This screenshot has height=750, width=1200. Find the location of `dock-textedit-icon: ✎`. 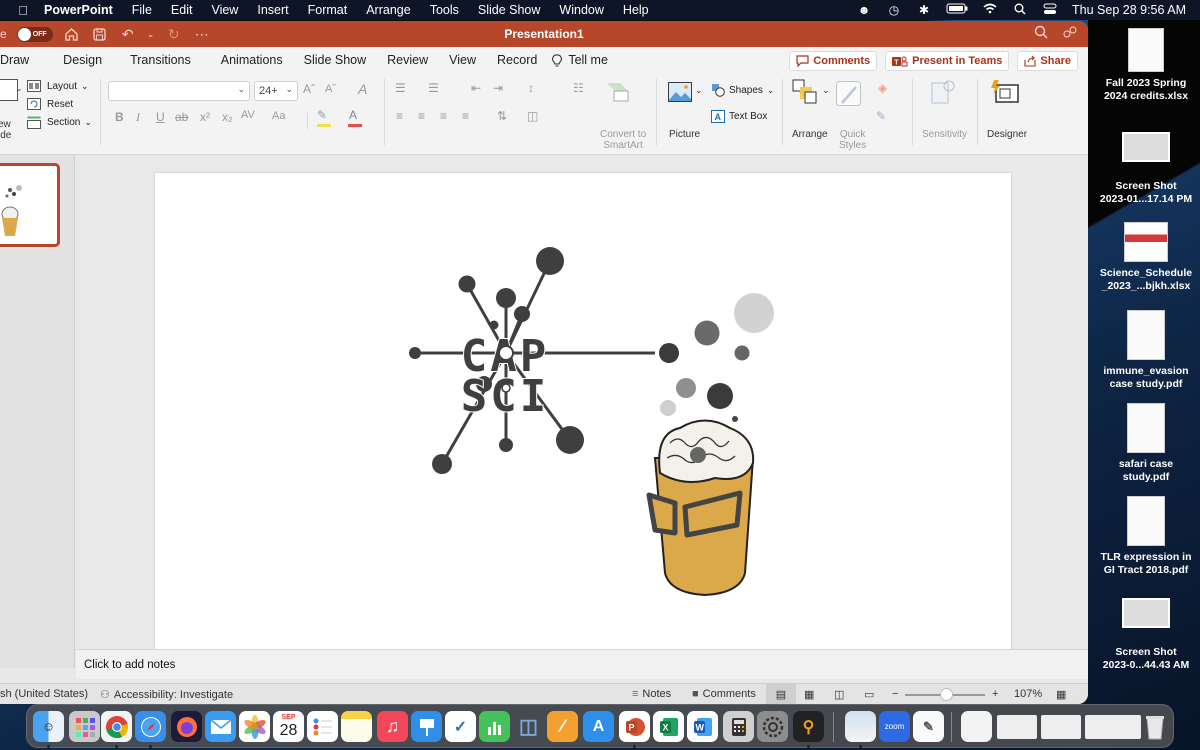

dock-textedit-icon: ✎ is located at coordinates (928, 726).